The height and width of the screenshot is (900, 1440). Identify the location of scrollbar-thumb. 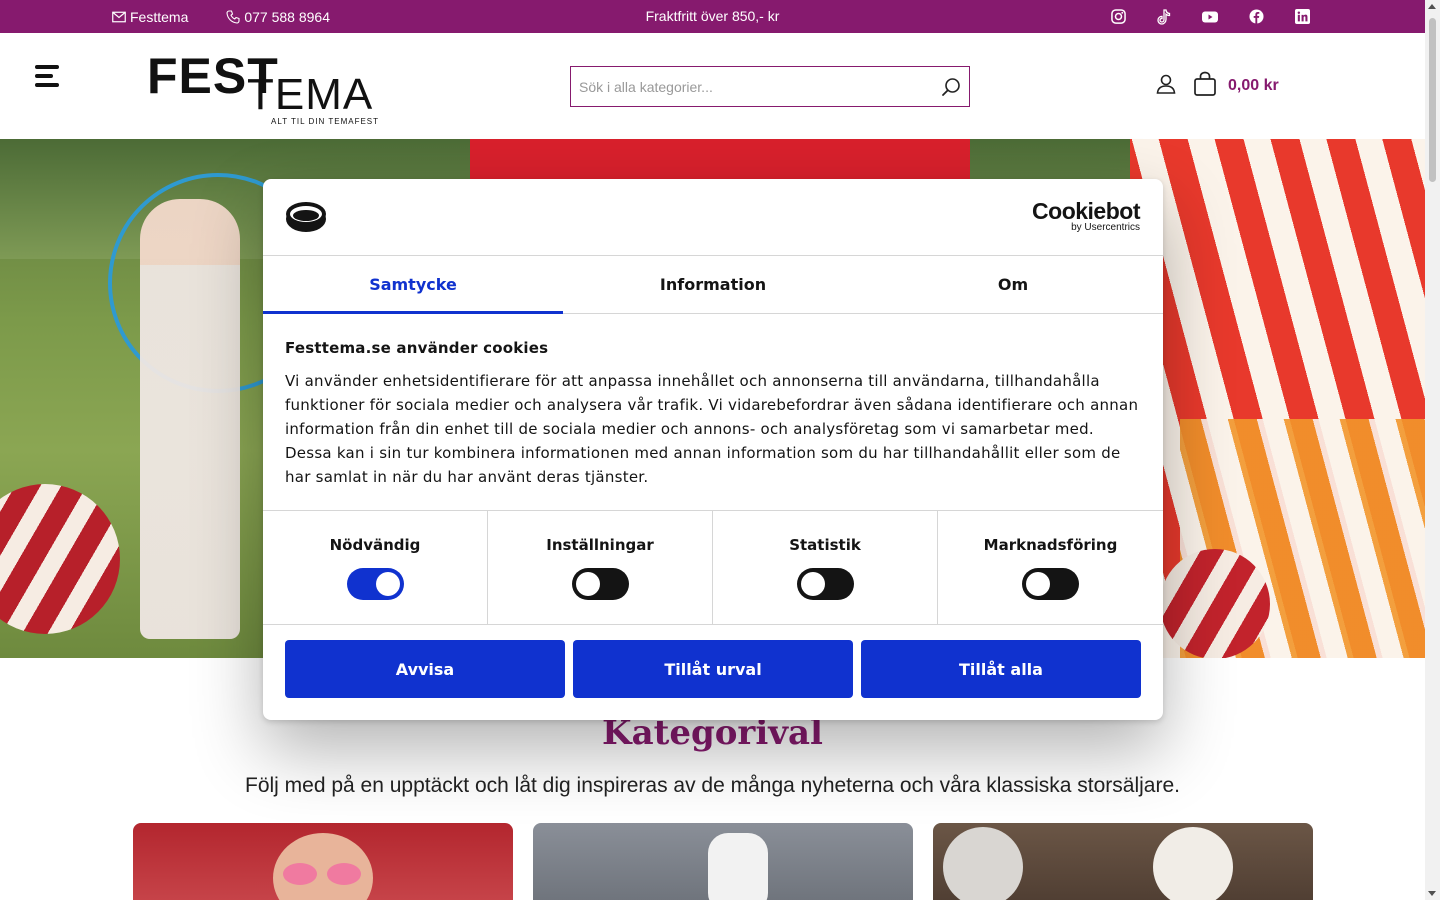
(1432, 100).